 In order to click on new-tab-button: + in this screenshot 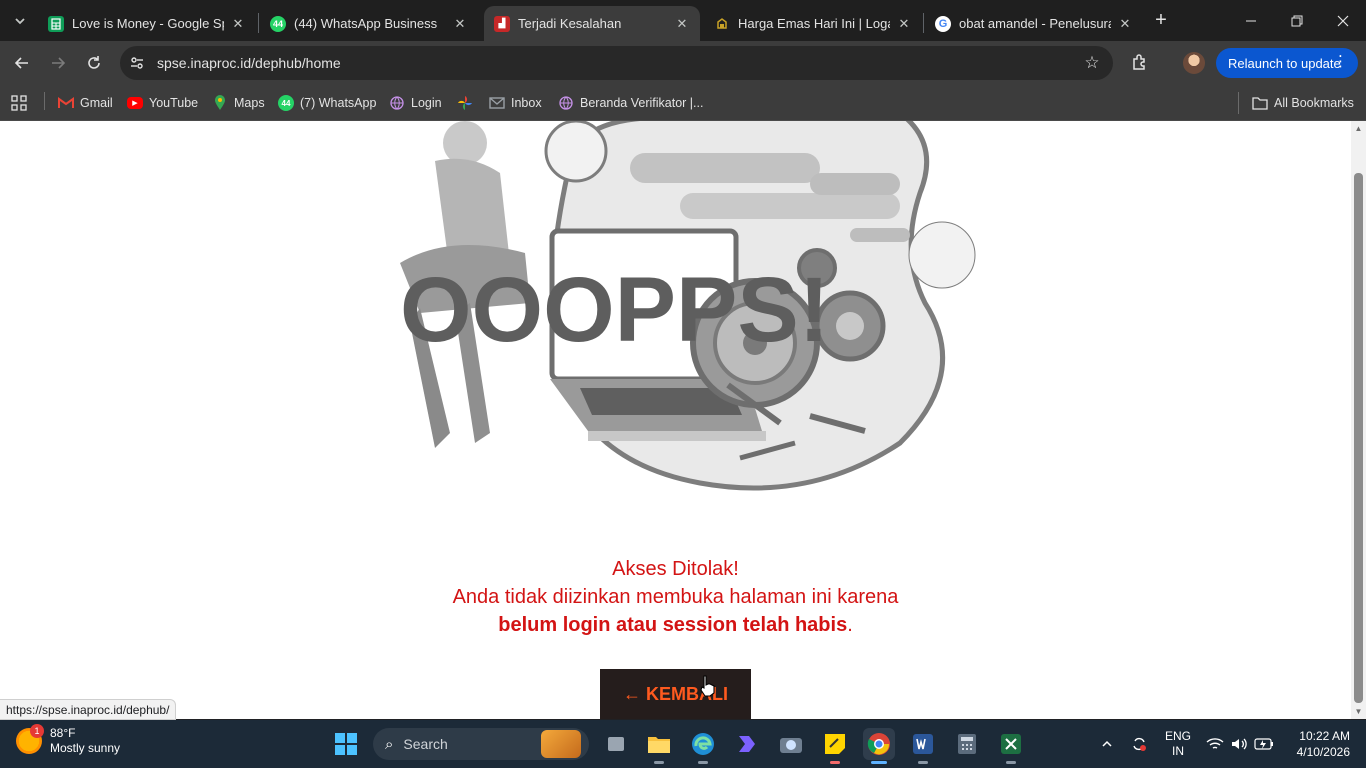, I will do `click(1161, 20)`.